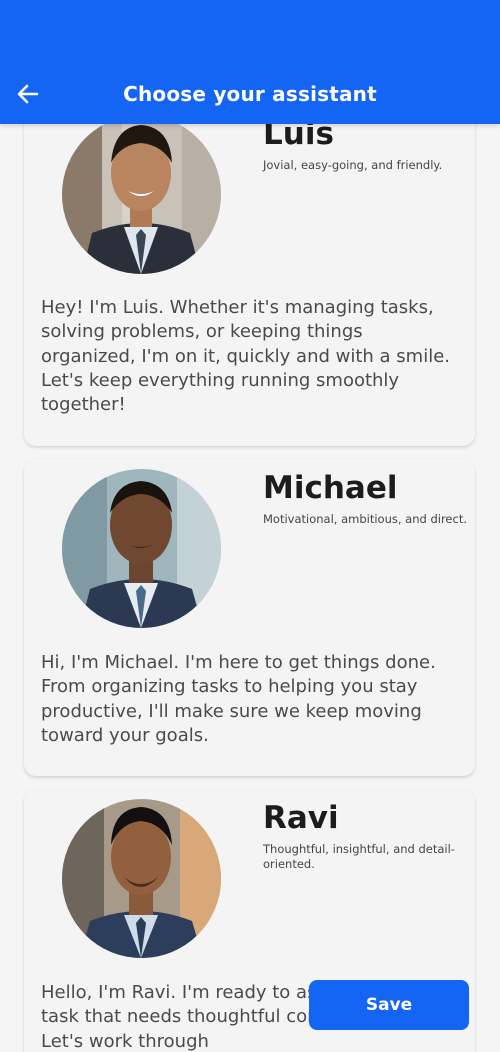 The image size is (500, 1052). Describe the element at coordinates (141, 878) in the screenshot. I see `avatar-ravi` at that location.